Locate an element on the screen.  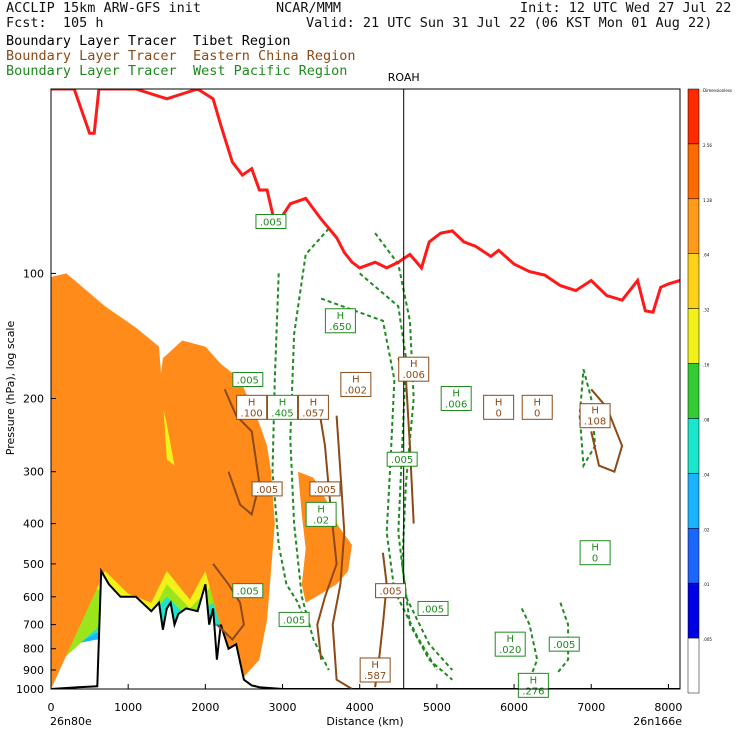
value-box-0: .005 is located at coordinates (271, 221).